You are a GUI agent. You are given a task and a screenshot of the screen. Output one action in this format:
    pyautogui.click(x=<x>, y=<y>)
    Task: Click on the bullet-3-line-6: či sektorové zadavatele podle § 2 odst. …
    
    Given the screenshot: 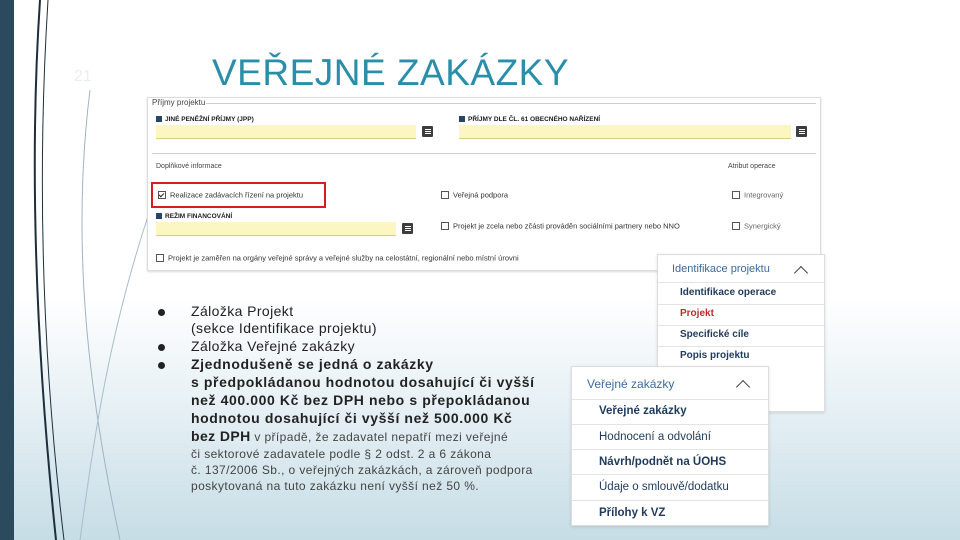 What is the action you would take?
    pyautogui.click(x=341, y=454)
    